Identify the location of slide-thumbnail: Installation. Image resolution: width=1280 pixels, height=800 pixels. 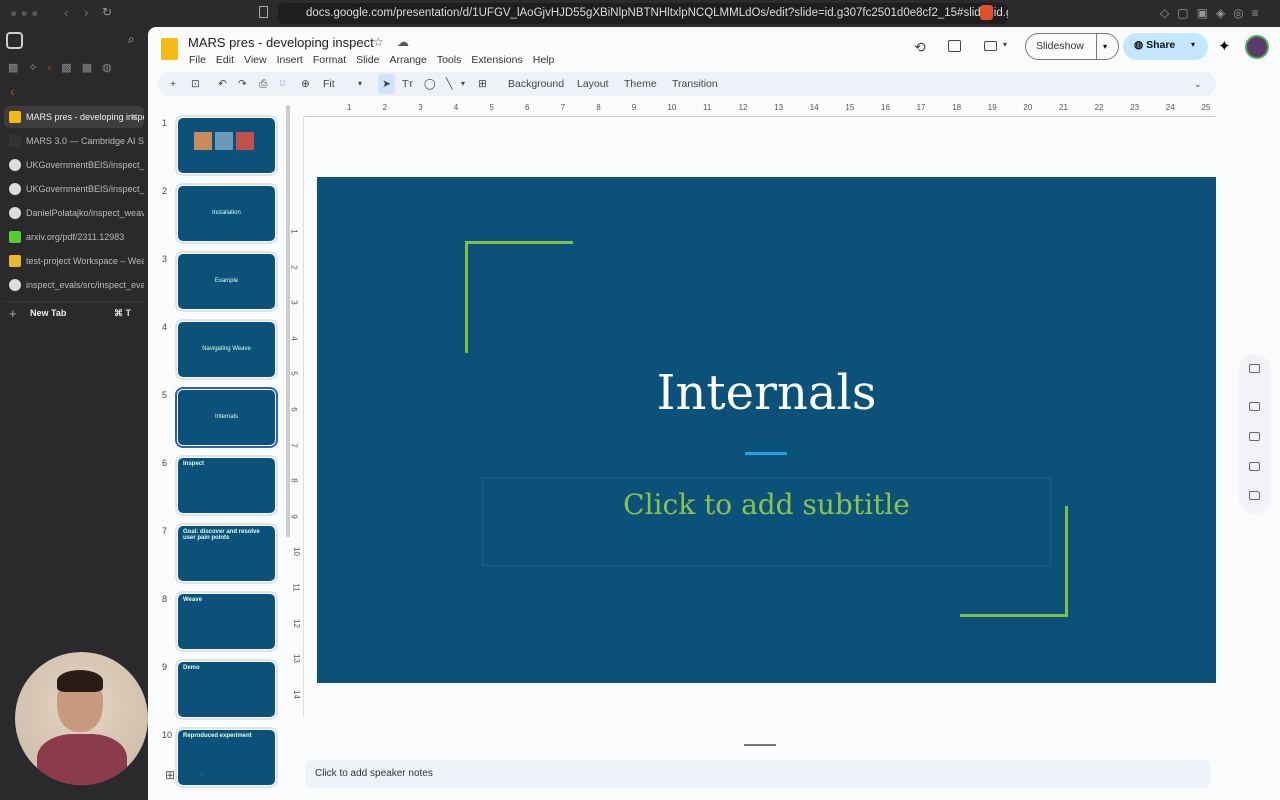
(226, 213).